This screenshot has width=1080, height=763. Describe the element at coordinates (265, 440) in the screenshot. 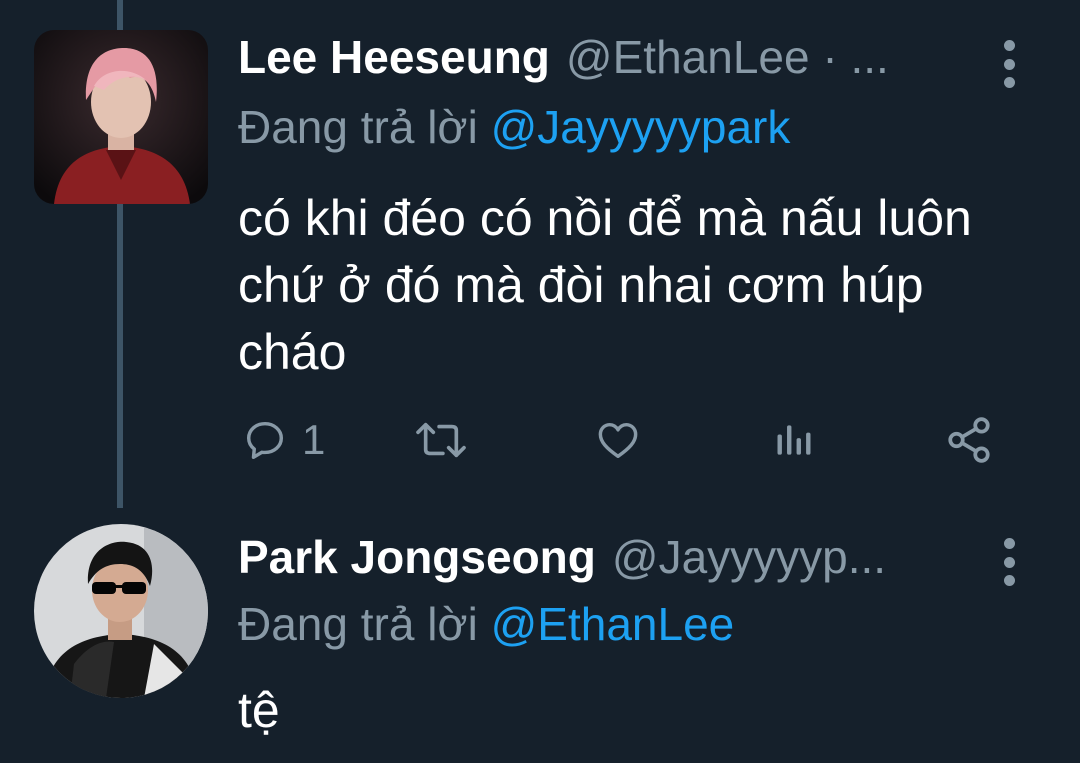

I see `reply-icon` at that location.